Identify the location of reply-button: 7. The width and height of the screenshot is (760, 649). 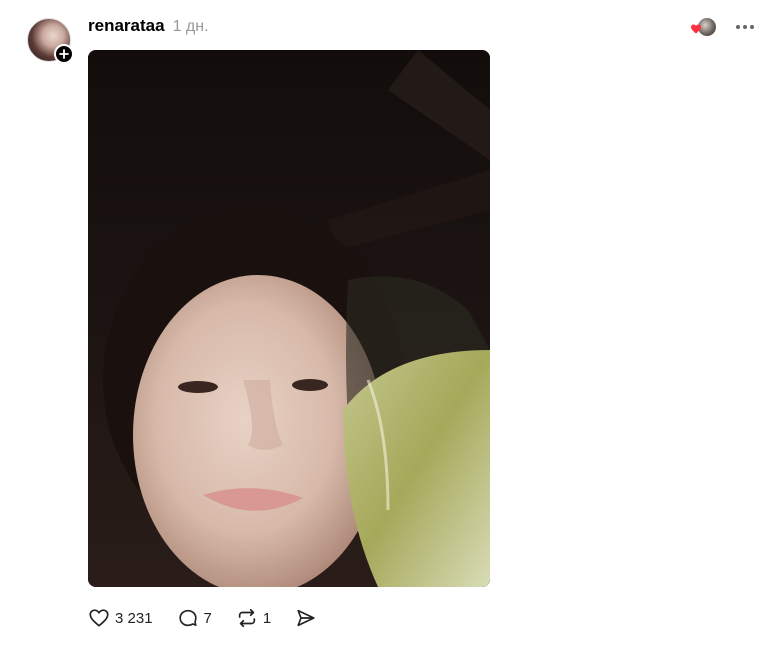
(194, 618).